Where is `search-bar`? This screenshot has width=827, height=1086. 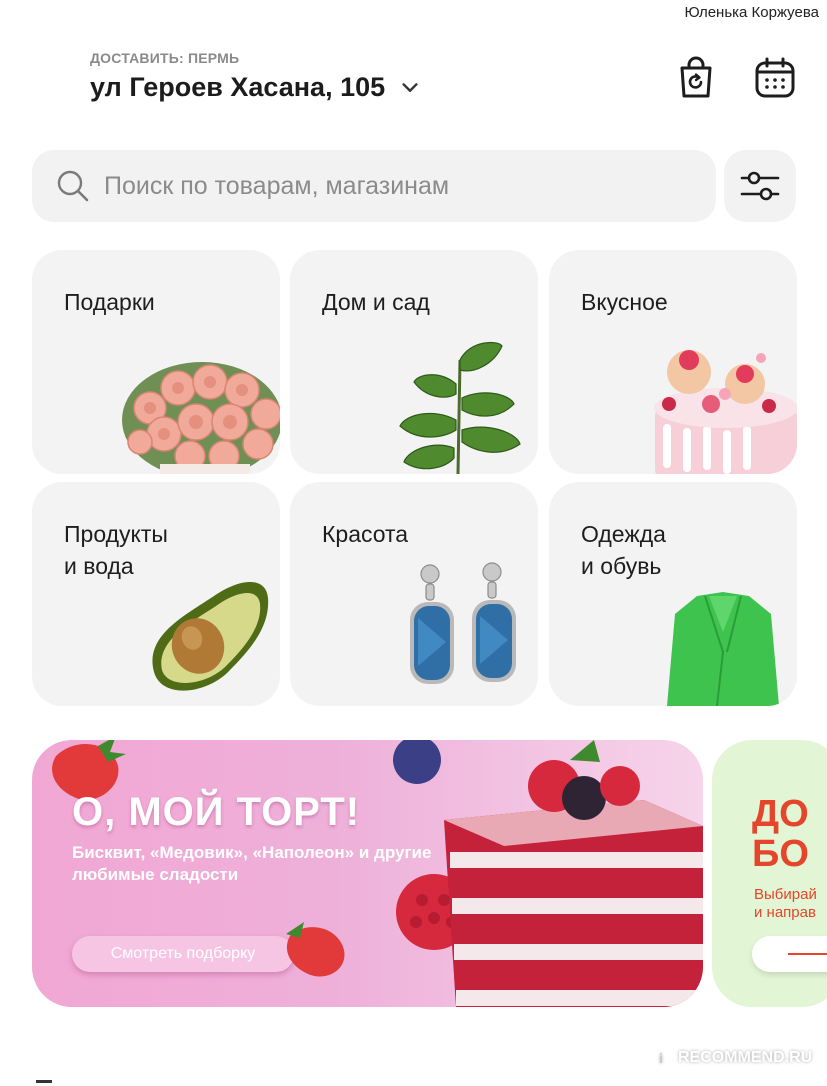
search-bar is located at coordinates (374, 186).